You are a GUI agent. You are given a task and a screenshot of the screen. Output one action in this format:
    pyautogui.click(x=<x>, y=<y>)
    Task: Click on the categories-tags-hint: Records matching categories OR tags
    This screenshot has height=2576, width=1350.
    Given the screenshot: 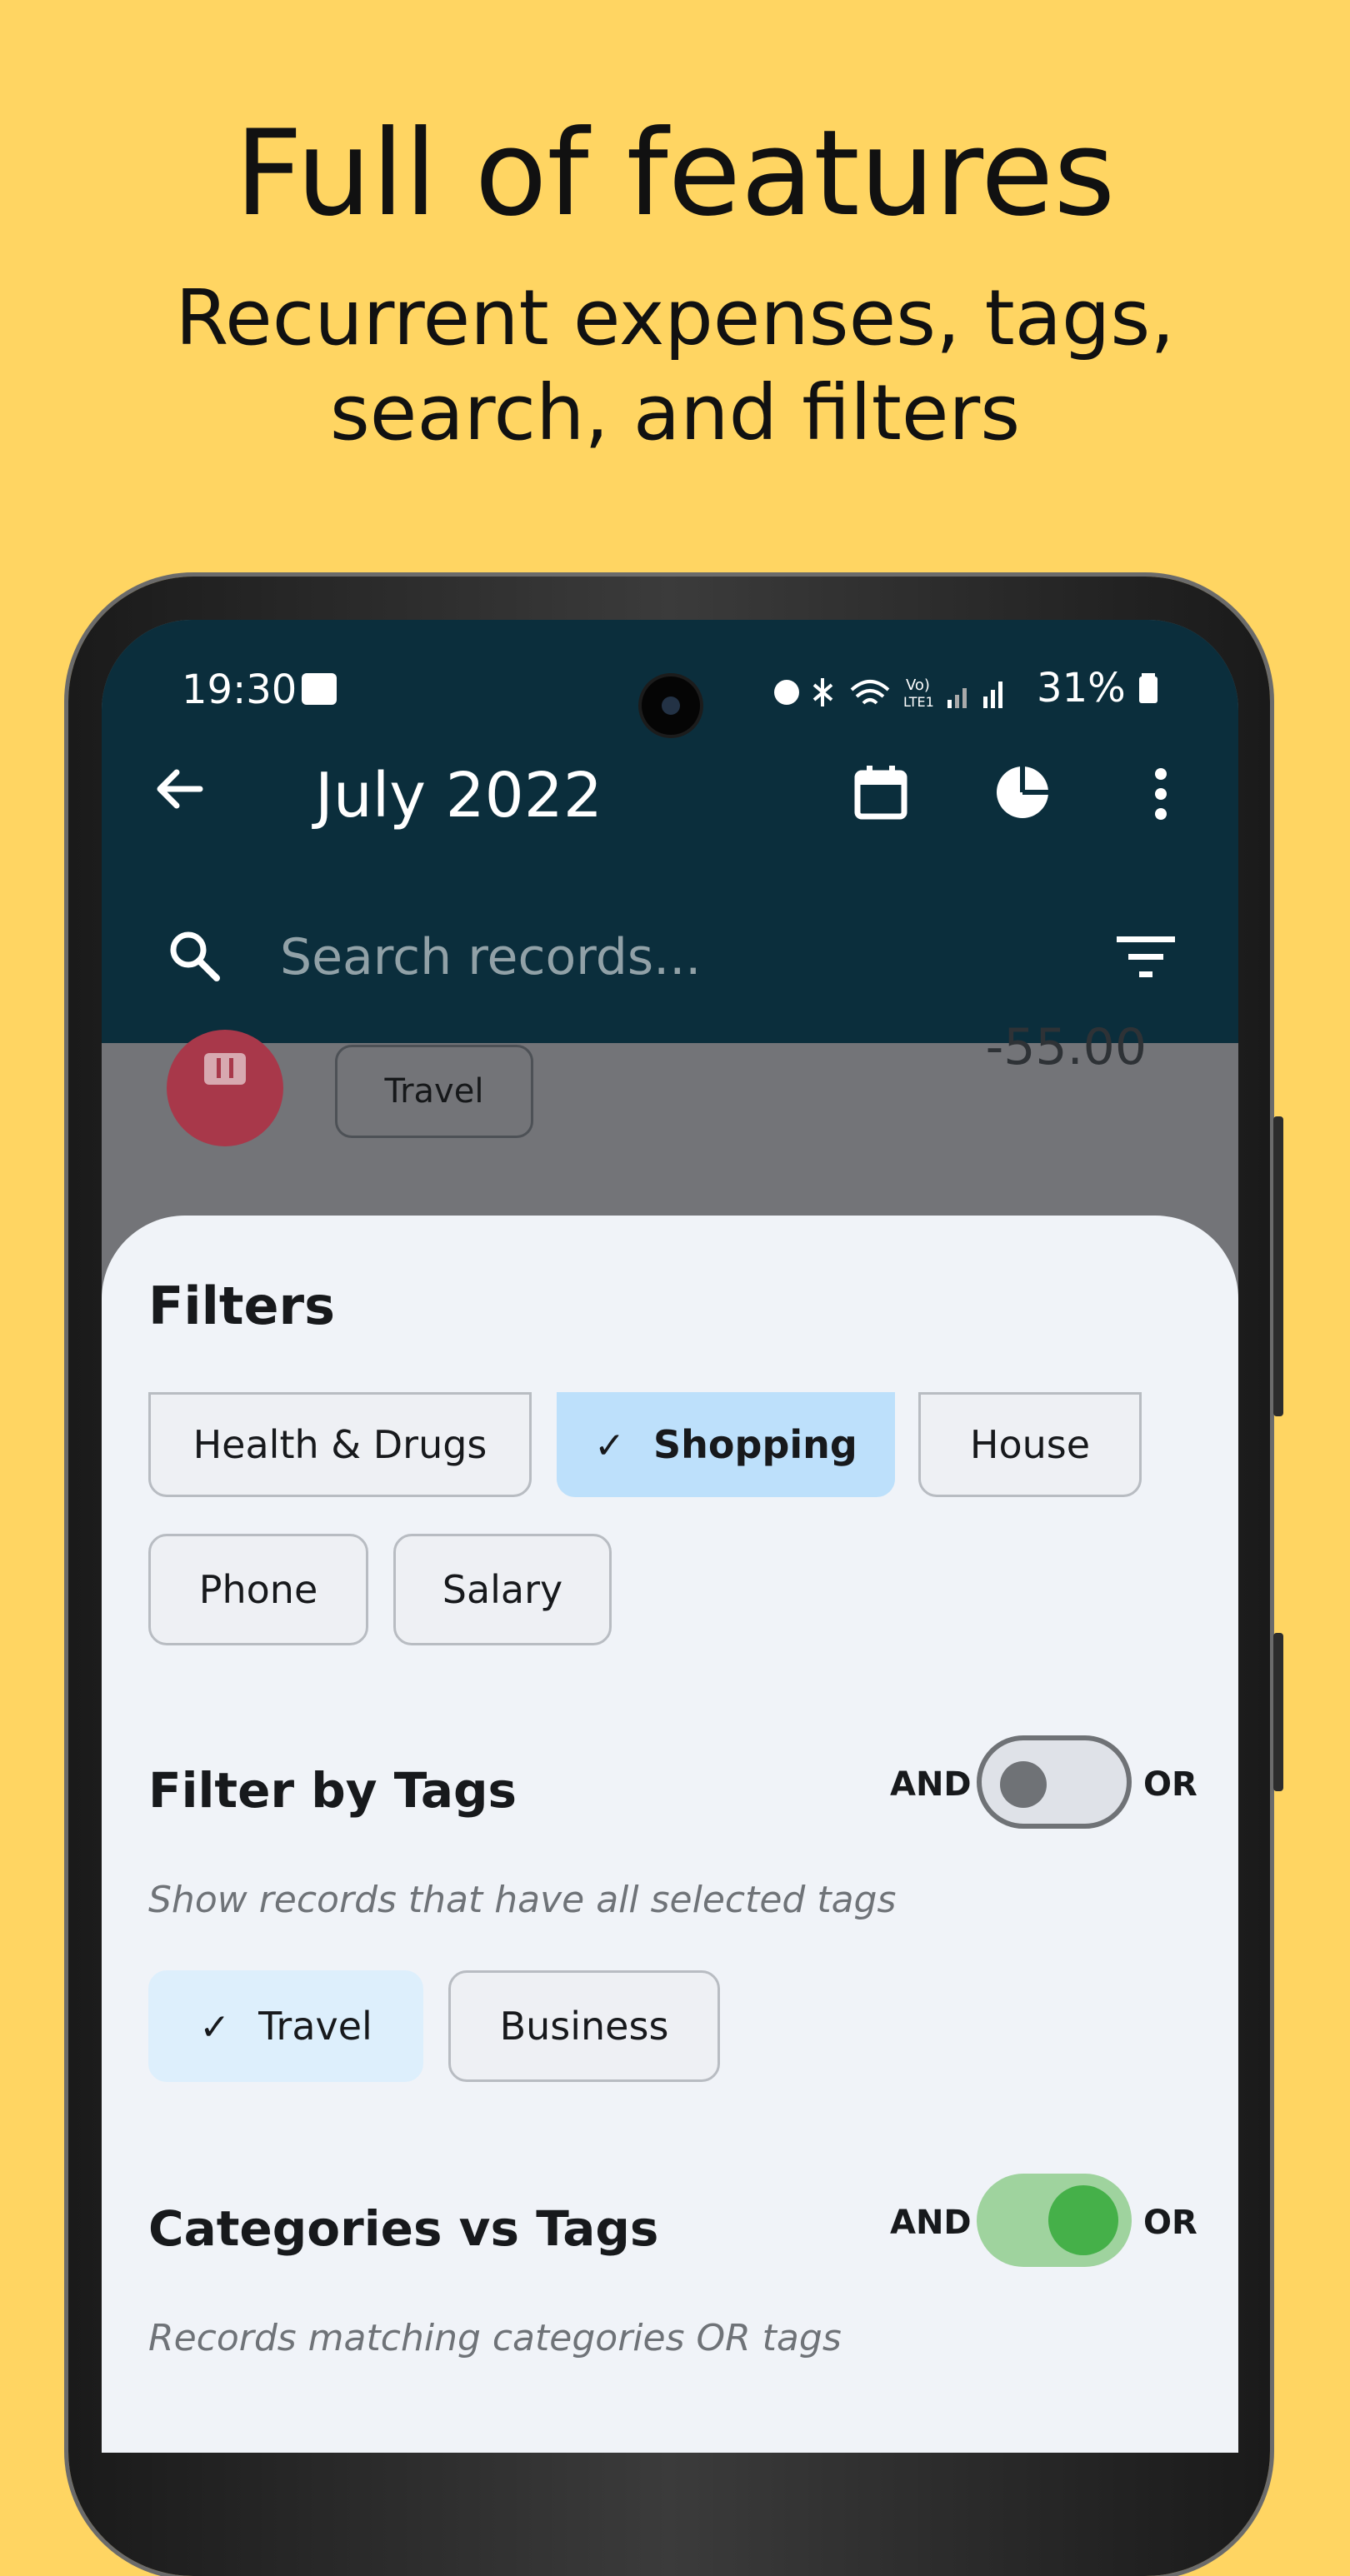 What is the action you would take?
    pyautogui.click(x=495, y=2338)
    